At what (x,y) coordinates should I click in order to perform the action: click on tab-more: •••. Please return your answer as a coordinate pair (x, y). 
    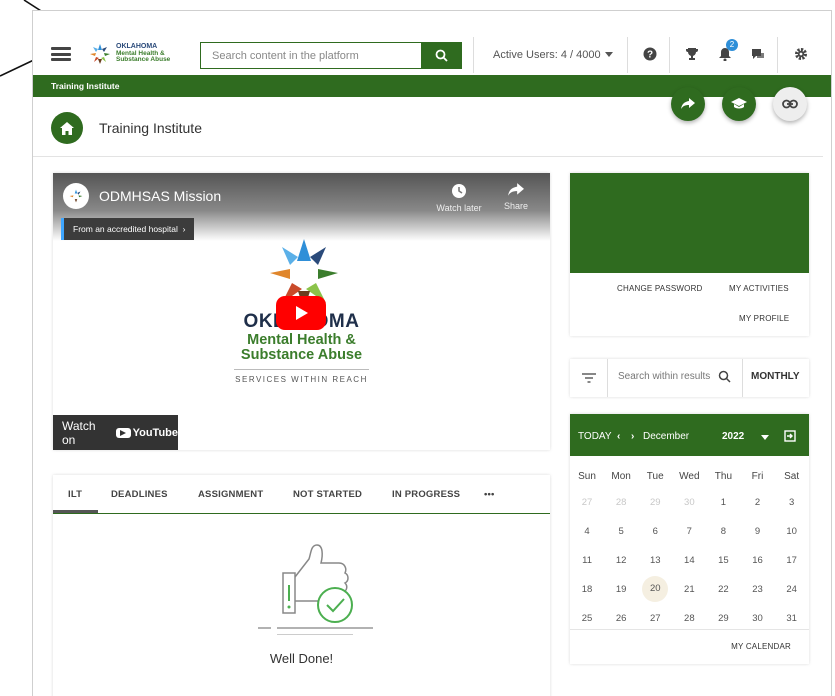
    Looking at the image, I should click on (489, 494).